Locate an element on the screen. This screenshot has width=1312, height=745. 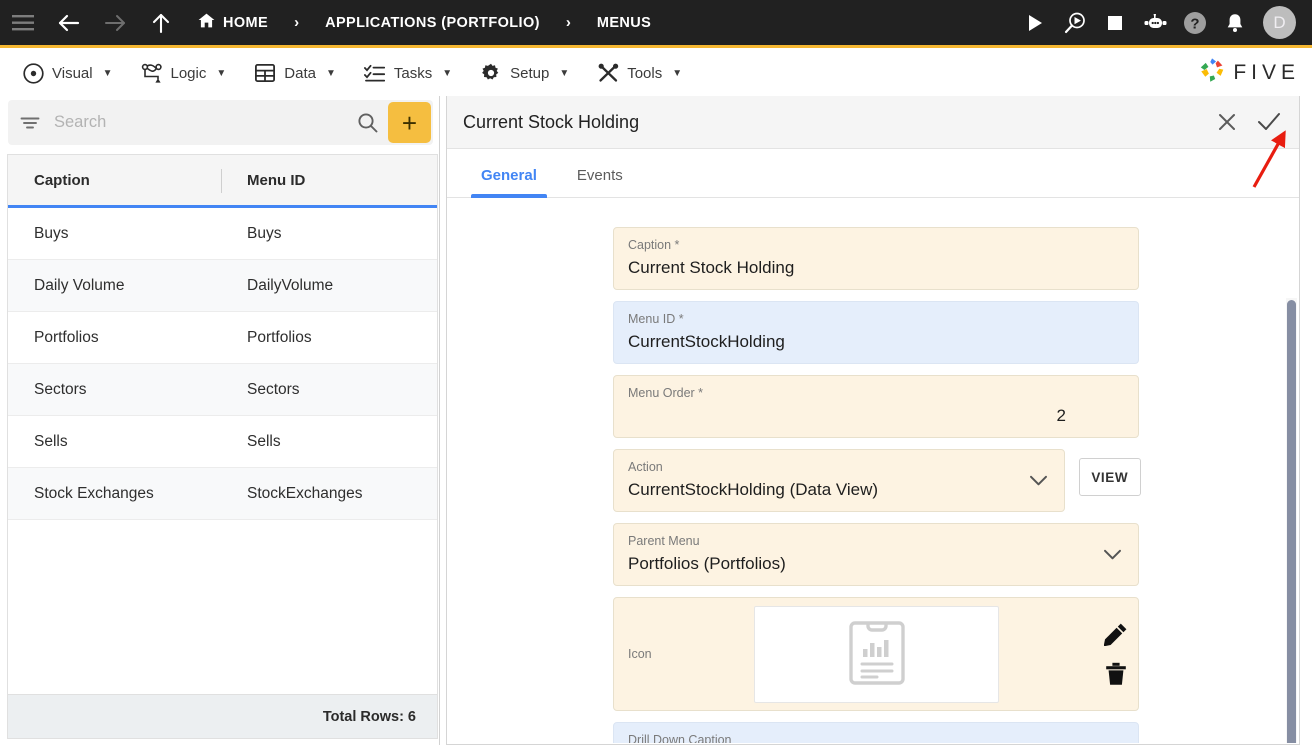
back-arrow-icon is located at coordinates (69, 23).